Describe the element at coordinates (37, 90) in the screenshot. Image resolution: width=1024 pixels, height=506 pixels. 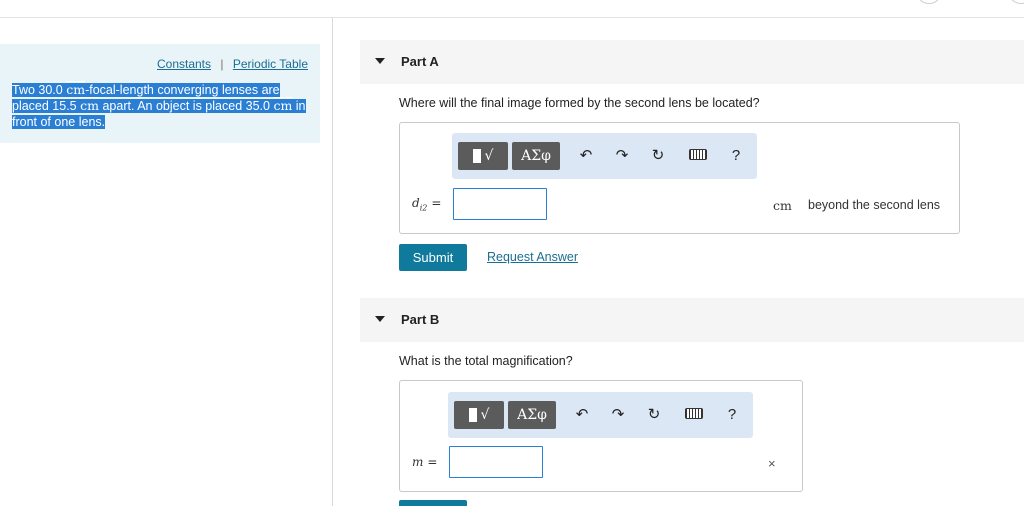
I see `problem-text-1: Two 30.0` at that location.